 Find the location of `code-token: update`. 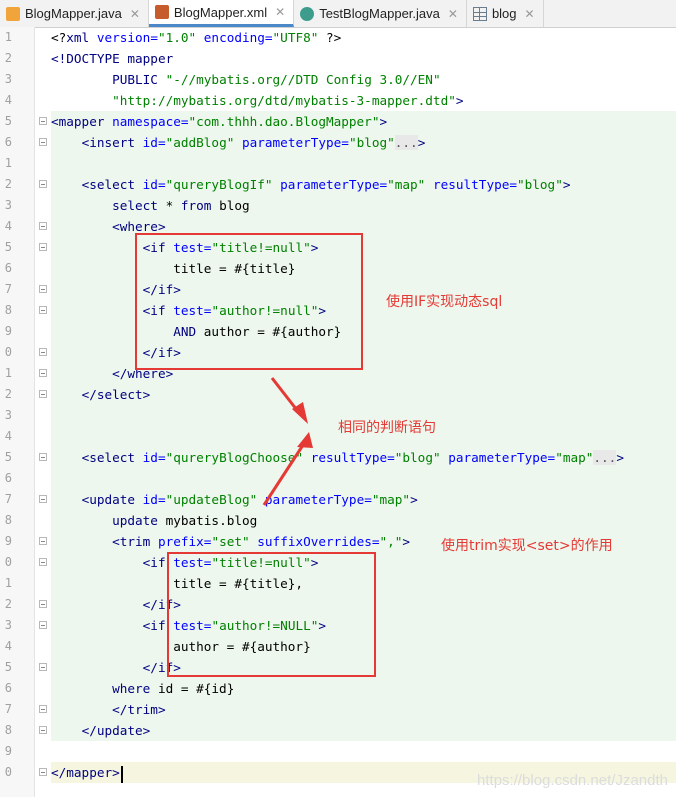

code-token: update is located at coordinates (139, 520).